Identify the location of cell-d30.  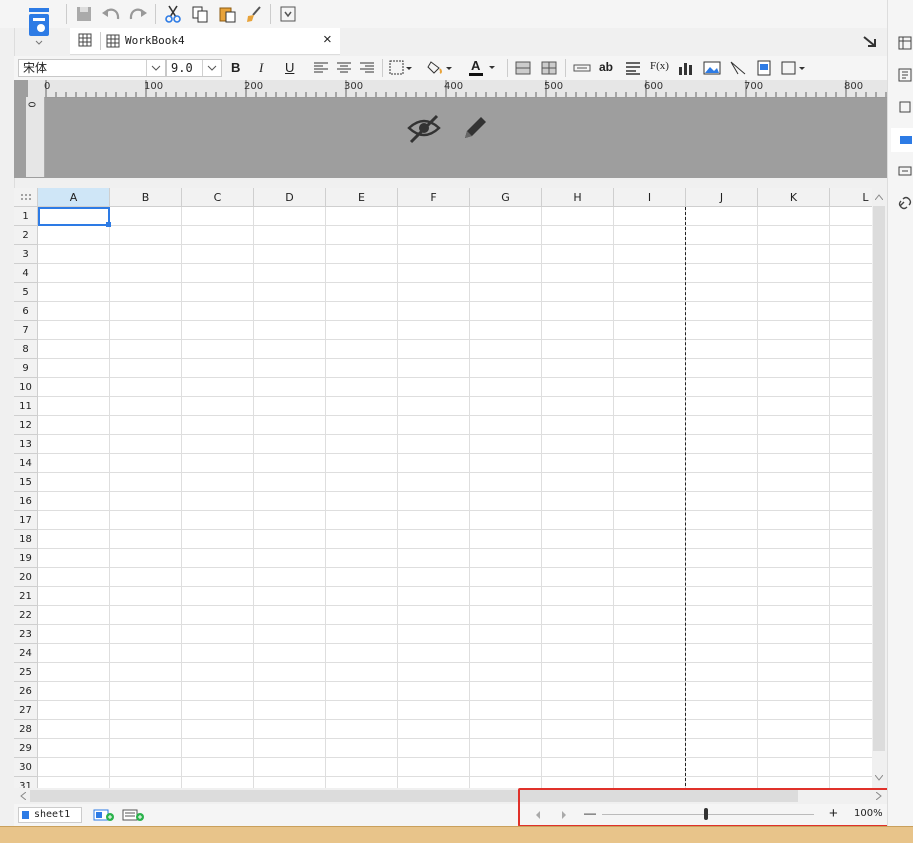
(290, 767).